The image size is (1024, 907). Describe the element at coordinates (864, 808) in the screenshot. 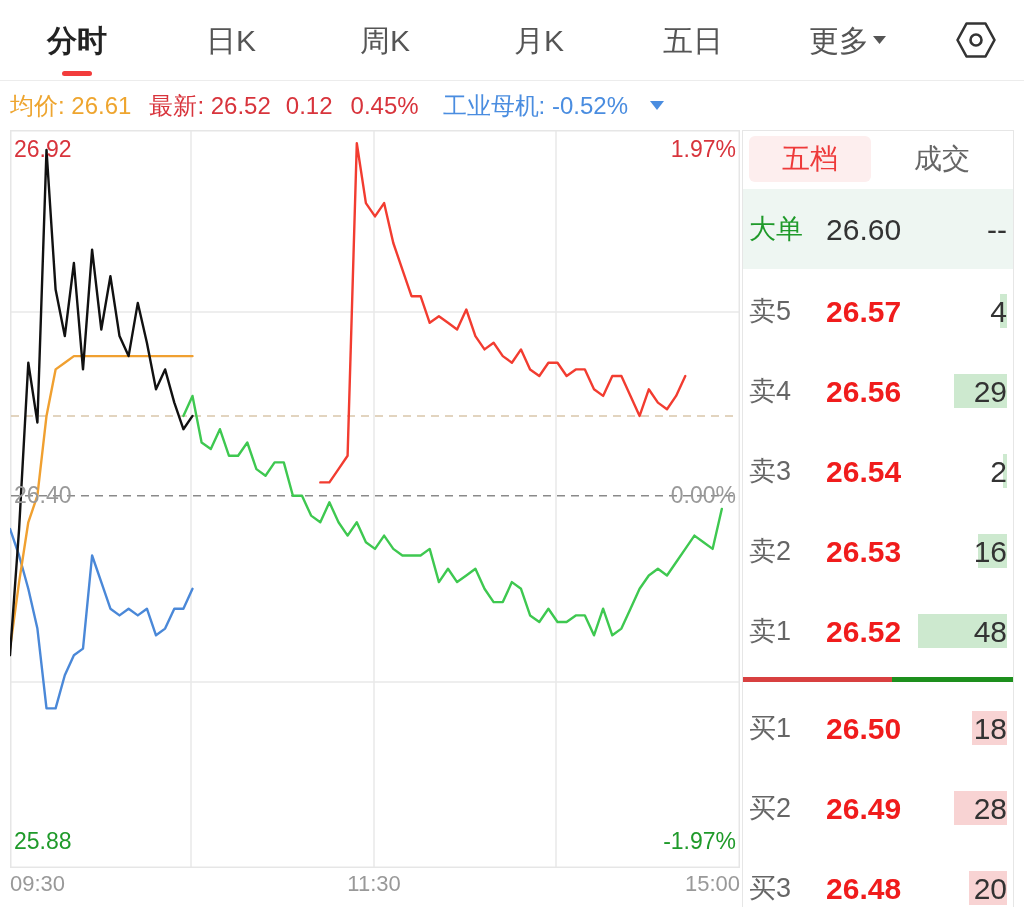

I see `price: 26.49` at that location.